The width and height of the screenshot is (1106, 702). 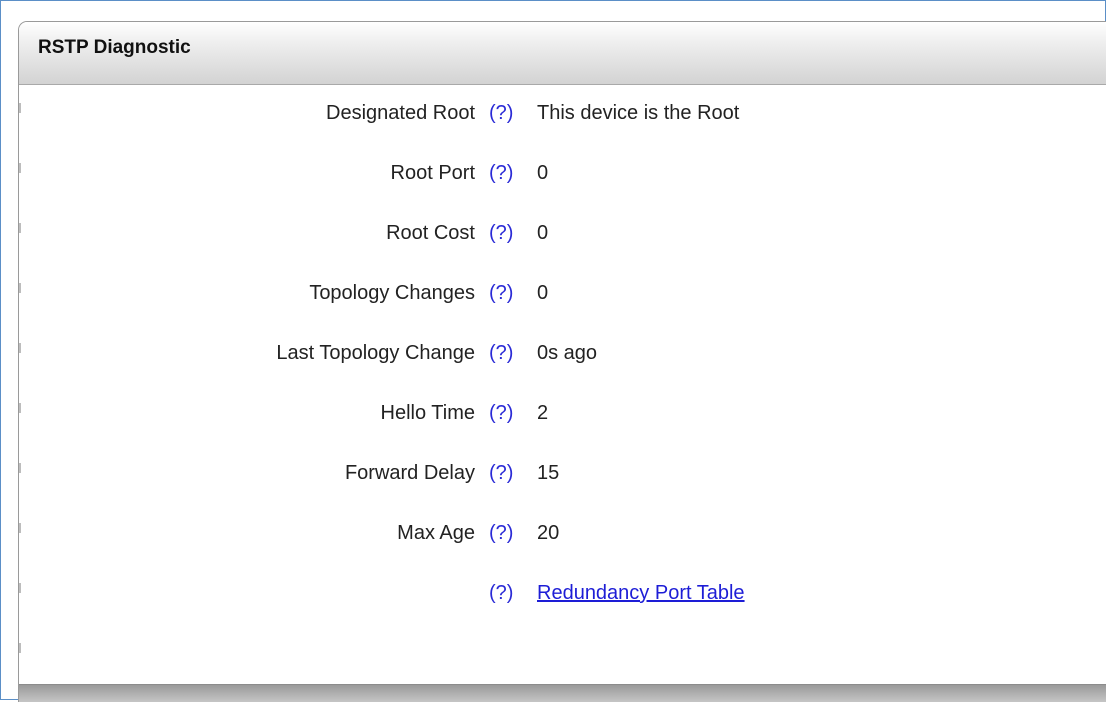 I want to click on panel-footer, so click(x=562, y=693).